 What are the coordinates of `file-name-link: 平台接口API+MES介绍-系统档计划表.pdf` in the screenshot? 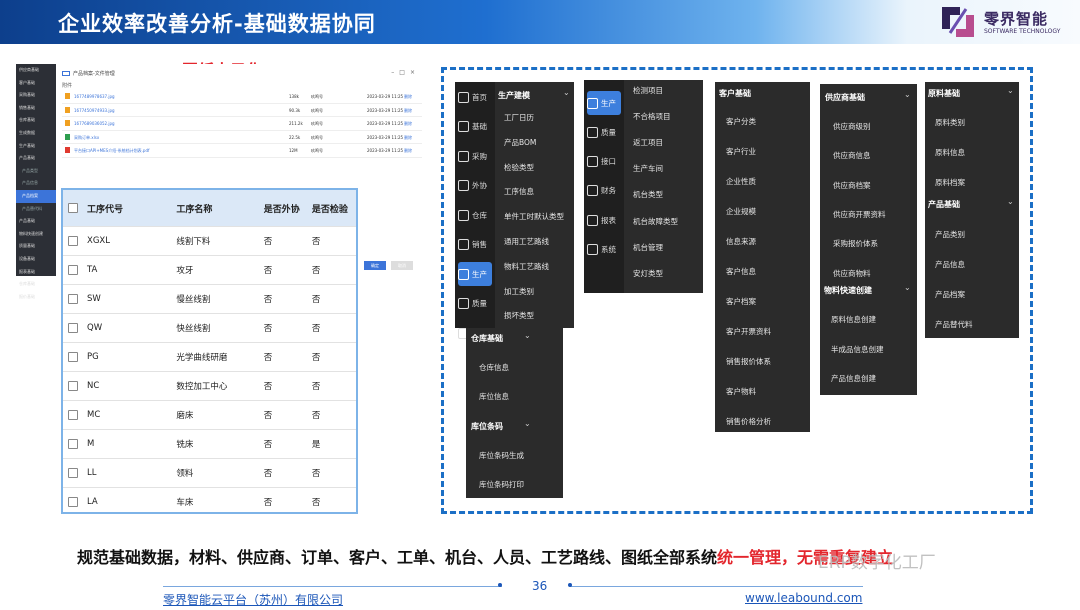 It's located at (111, 151).